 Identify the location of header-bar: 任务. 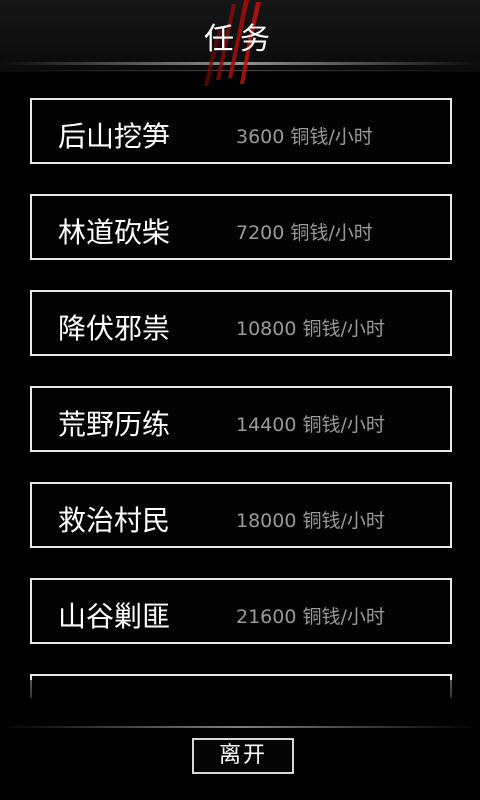
(240, 43).